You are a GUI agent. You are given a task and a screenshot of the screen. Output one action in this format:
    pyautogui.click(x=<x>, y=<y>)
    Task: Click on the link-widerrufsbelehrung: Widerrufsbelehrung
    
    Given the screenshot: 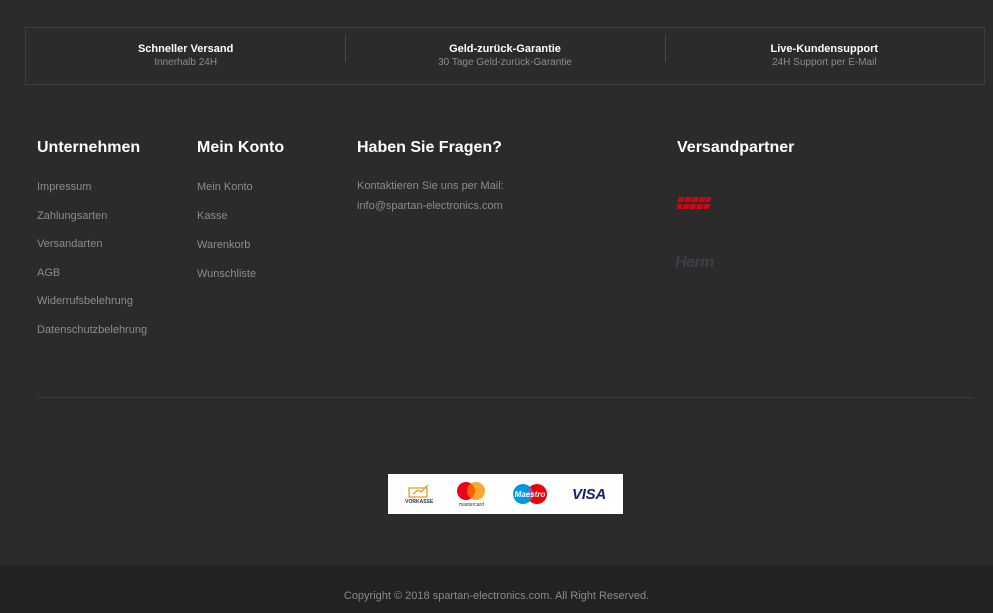 What is the action you would take?
    pyautogui.click(x=85, y=301)
    